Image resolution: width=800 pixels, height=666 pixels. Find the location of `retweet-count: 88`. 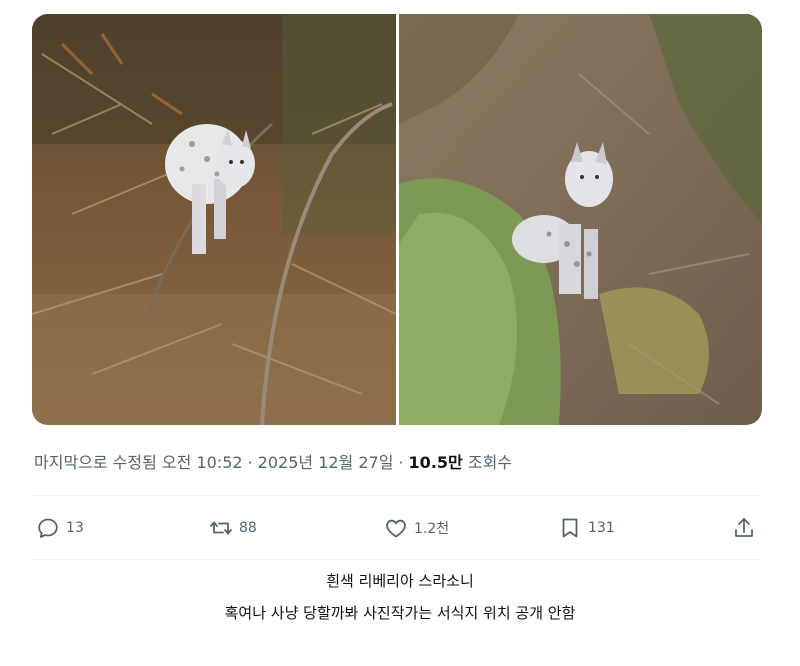

retweet-count: 88 is located at coordinates (248, 528).